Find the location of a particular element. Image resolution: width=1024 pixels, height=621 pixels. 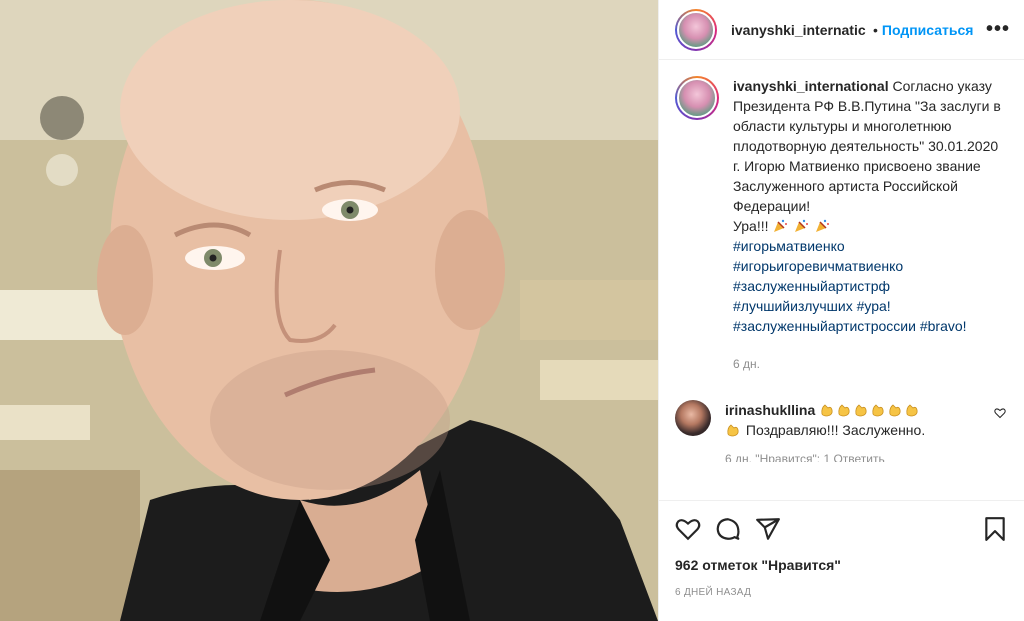

action-bar: 962 отметок "Нравится" 6 ДНЕЙ НАЗАД is located at coordinates (841, 560).